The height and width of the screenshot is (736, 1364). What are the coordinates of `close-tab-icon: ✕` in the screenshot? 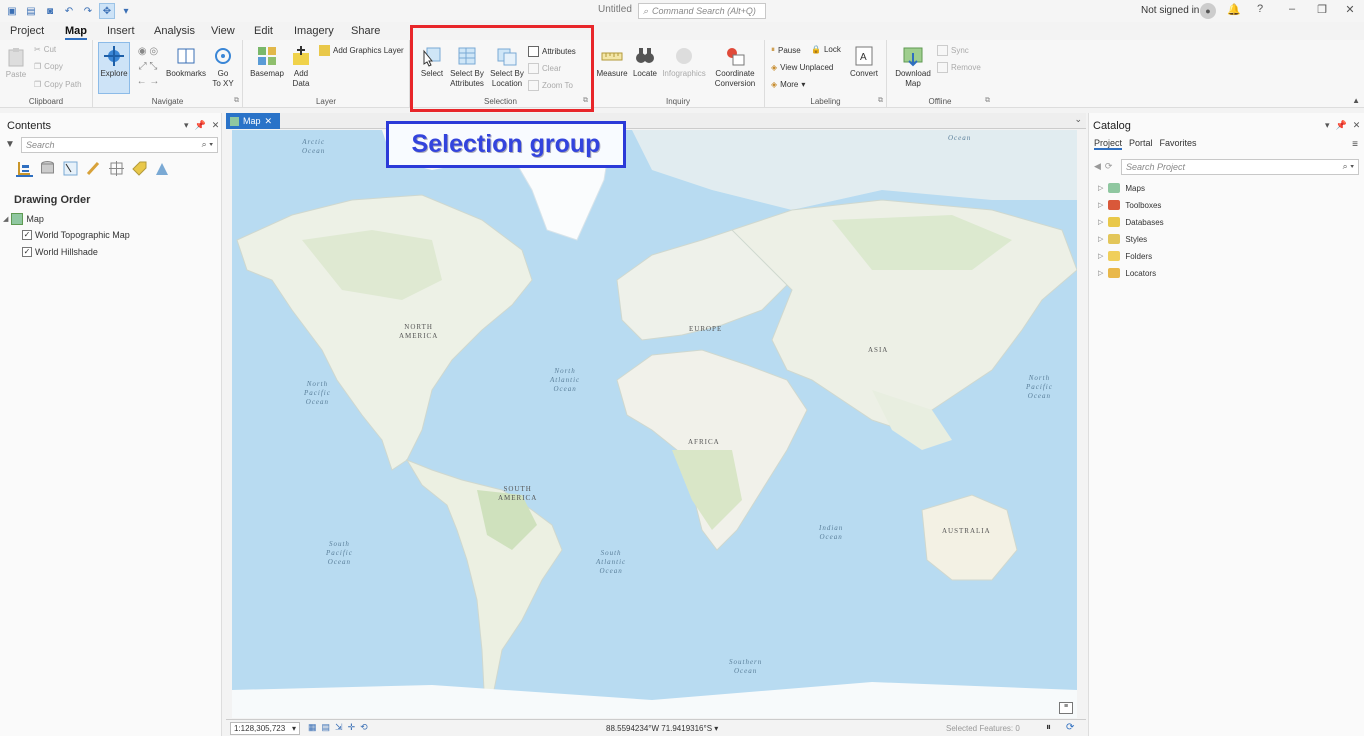 It's located at (269, 121).